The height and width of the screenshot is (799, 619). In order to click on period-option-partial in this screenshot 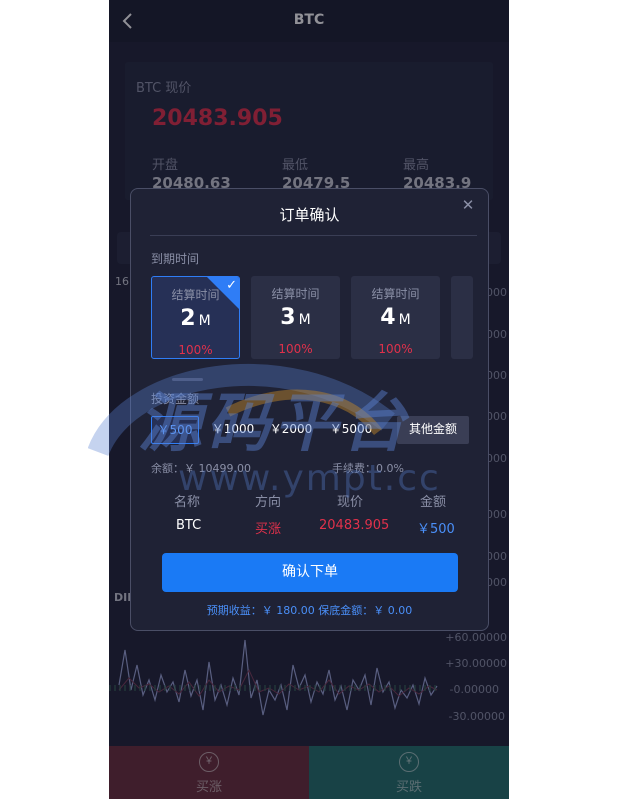, I will do `click(462, 317)`.